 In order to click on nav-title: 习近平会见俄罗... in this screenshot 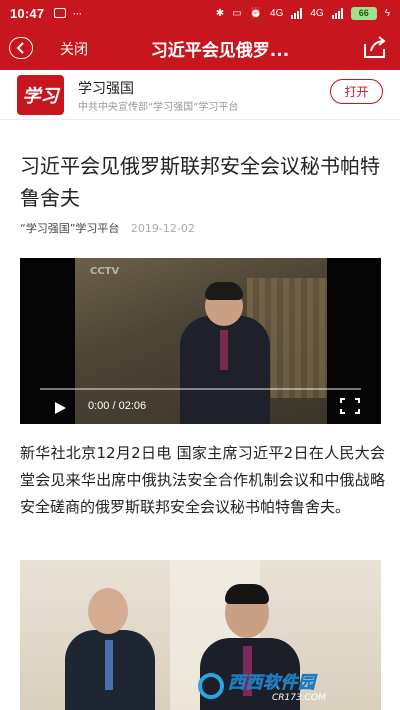, I will do `click(220, 51)`.